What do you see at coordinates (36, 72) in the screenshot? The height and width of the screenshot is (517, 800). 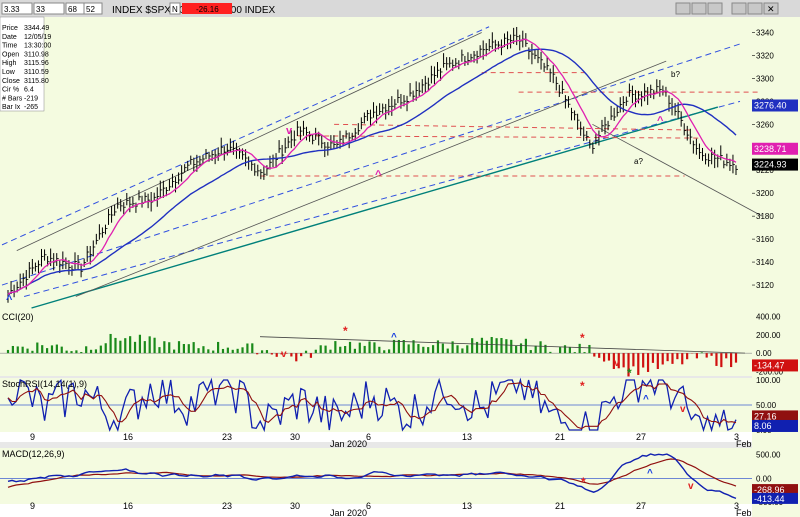 I see `info-row-value: 3110.59` at bounding box center [36, 72].